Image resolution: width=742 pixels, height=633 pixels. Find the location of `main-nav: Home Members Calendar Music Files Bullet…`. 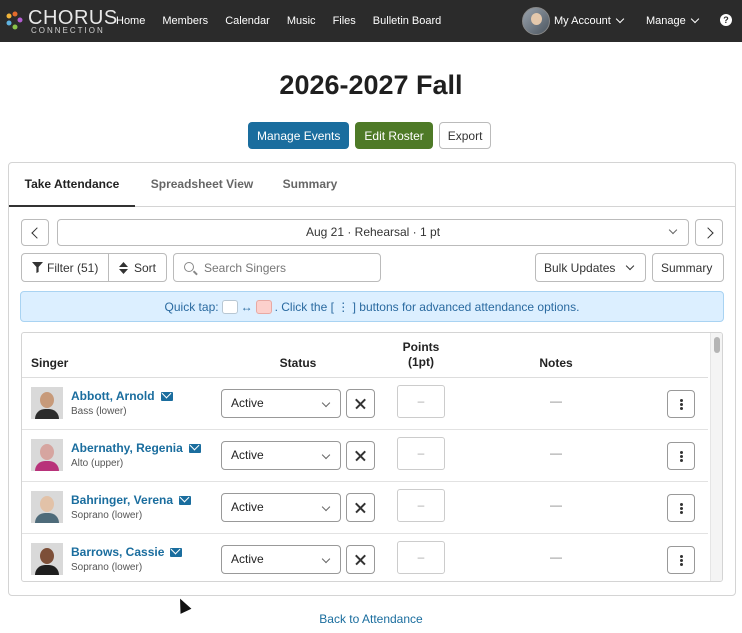

main-nav: Home Members Calendar Music Files Bullet… is located at coordinates (287, 21).